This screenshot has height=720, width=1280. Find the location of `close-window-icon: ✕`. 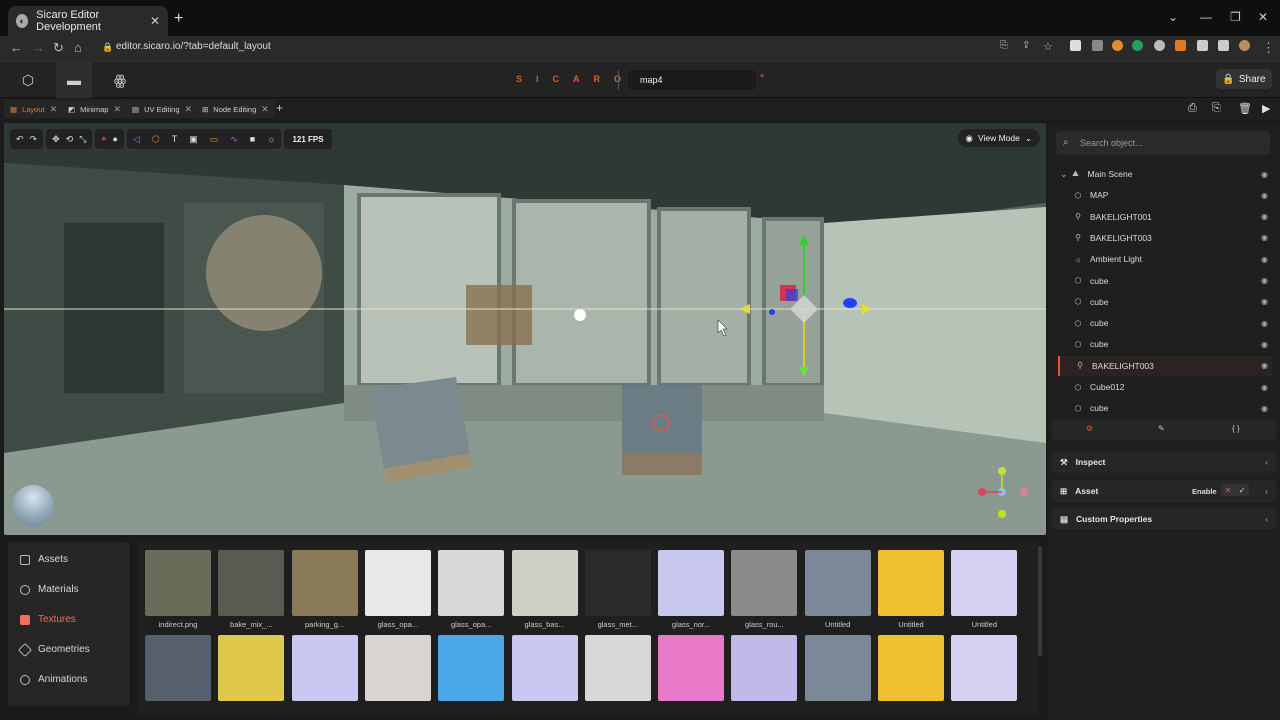

close-window-icon: ✕ is located at coordinates (1263, 17).